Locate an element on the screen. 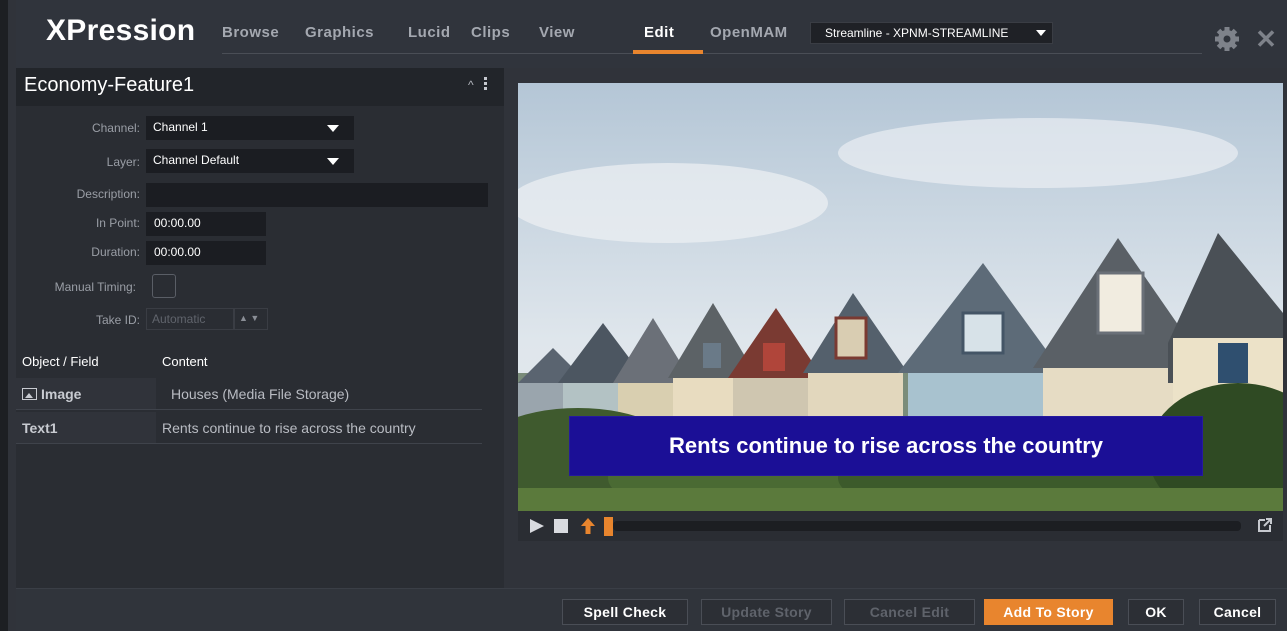  tab-openmam: OpenMAM is located at coordinates (749, 32).